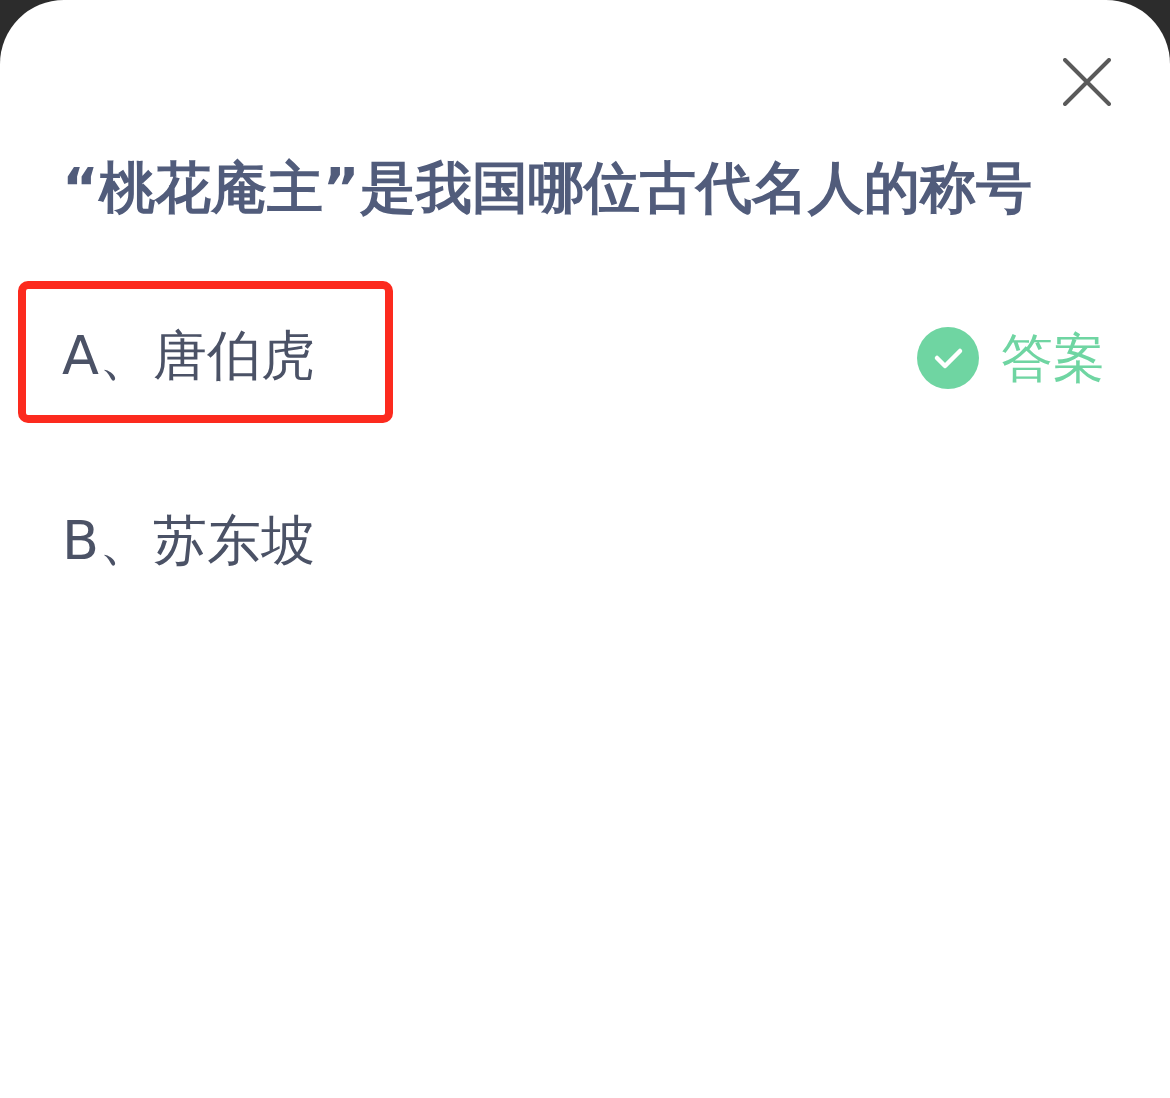  What do you see at coordinates (1053, 358) in the screenshot?
I see `answer-label: 答案` at bounding box center [1053, 358].